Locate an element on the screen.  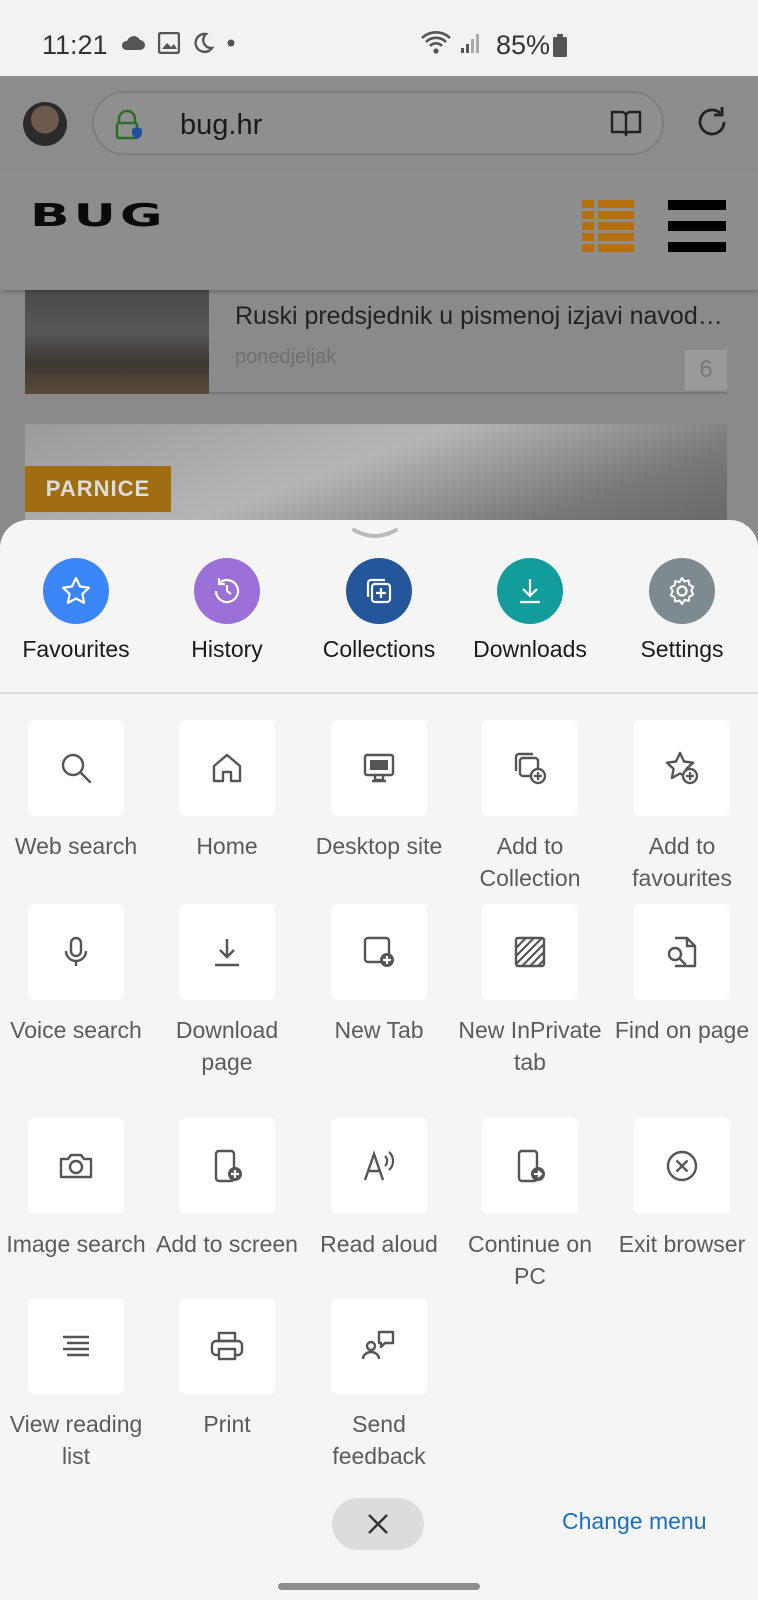
refresh-icon is located at coordinates (712, 122).